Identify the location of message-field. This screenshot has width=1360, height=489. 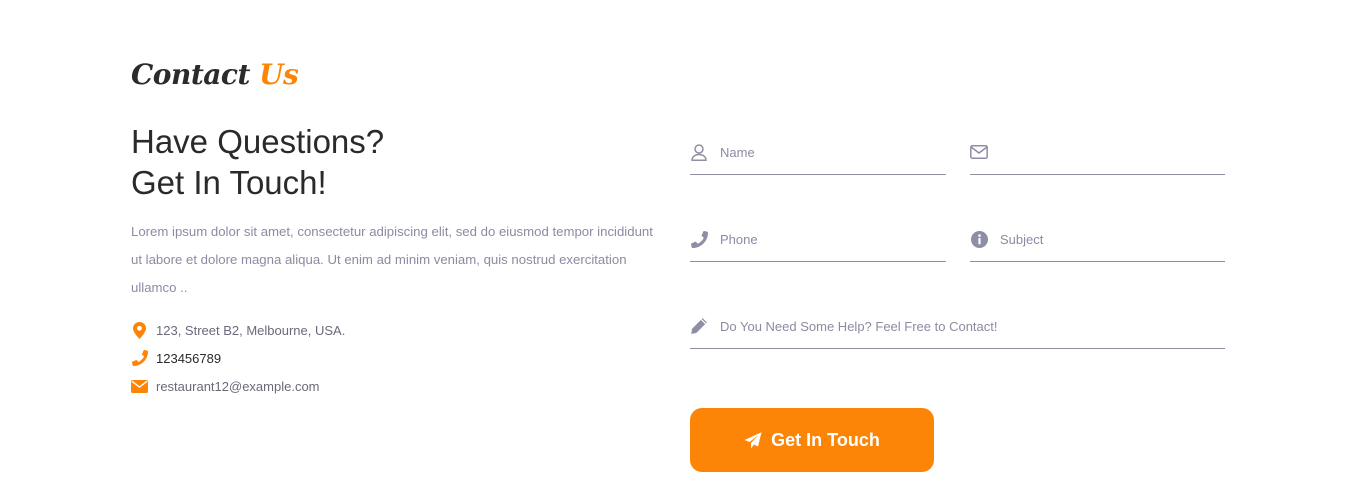
(957, 326).